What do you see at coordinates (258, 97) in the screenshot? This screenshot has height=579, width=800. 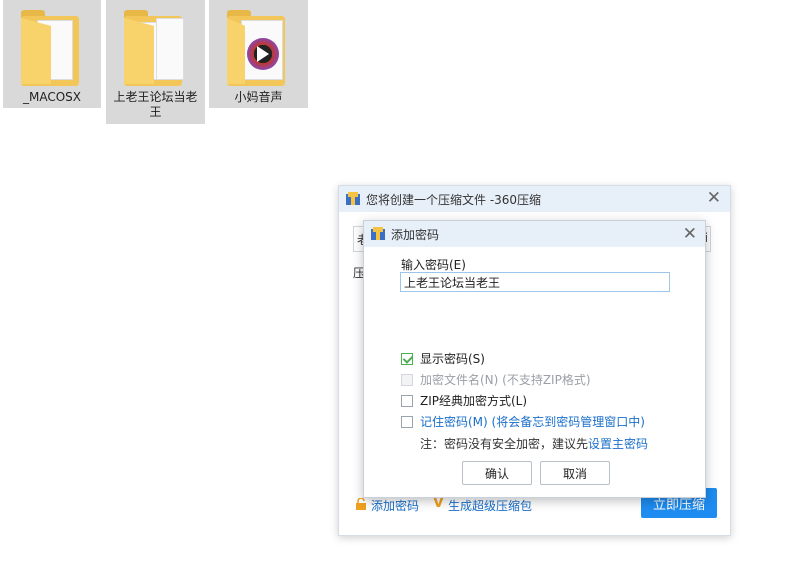 I see `file-name: 小妈音声` at bounding box center [258, 97].